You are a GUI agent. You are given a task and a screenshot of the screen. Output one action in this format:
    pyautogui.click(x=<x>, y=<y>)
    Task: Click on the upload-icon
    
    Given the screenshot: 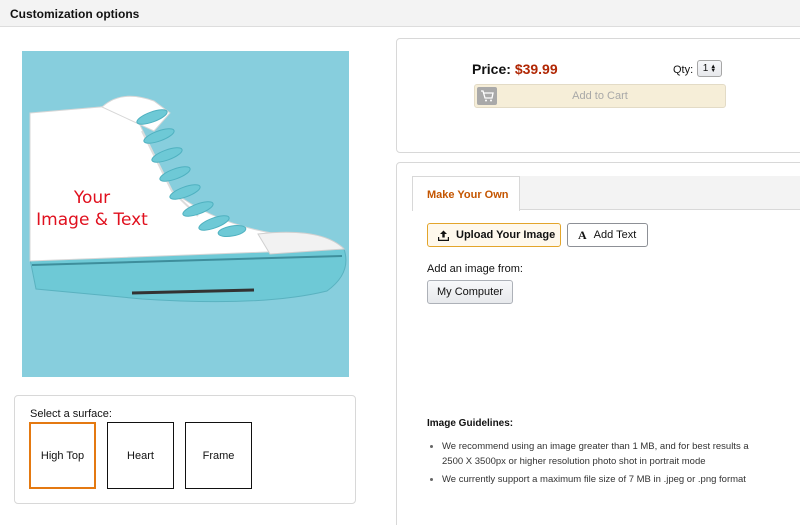 What is the action you would take?
    pyautogui.click(x=443, y=235)
    